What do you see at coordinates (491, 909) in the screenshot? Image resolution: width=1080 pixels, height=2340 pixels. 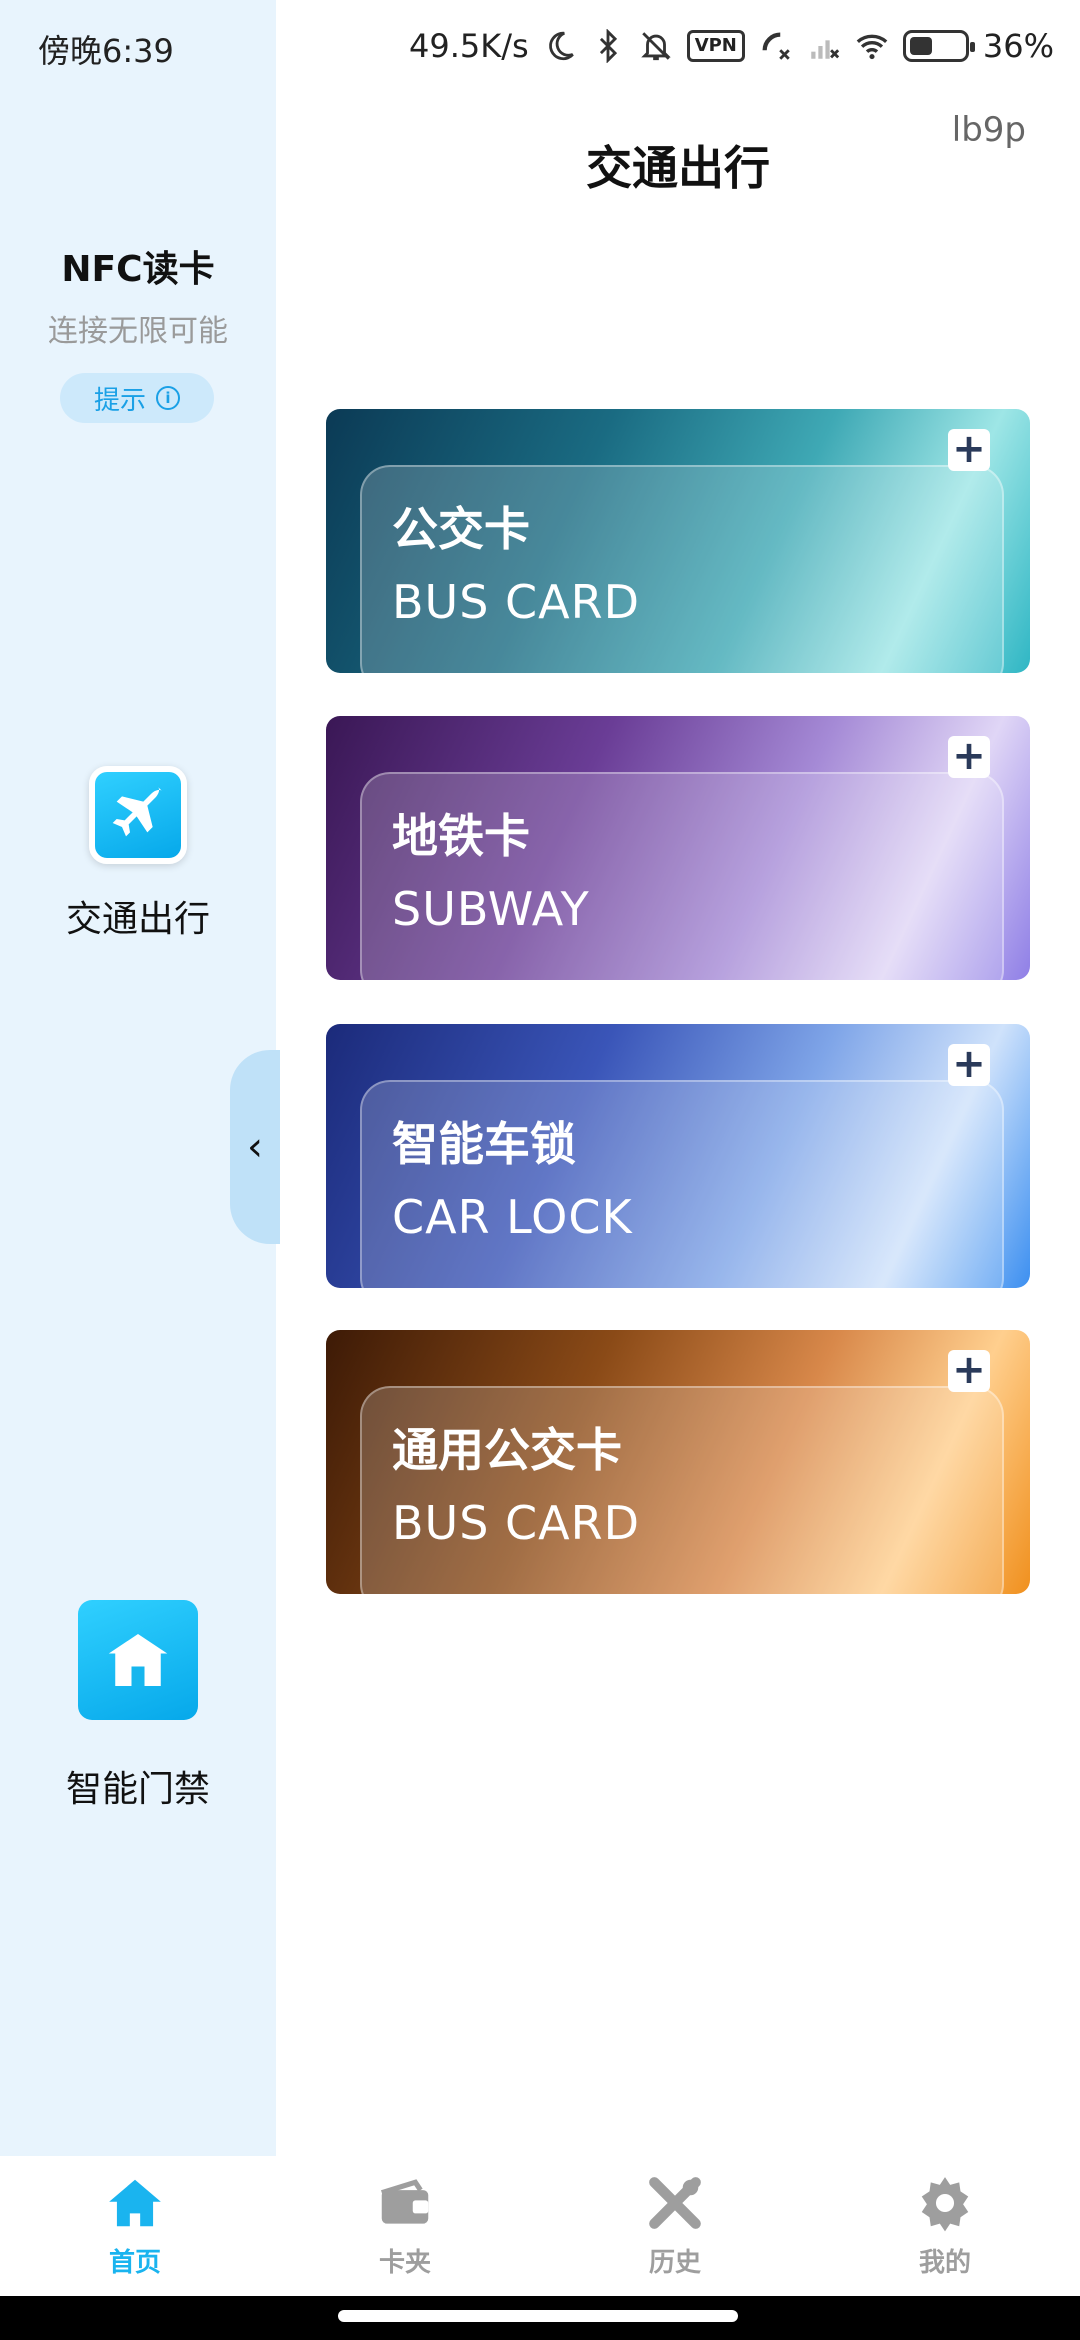 I see `card-title-en: SUBWAY` at bounding box center [491, 909].